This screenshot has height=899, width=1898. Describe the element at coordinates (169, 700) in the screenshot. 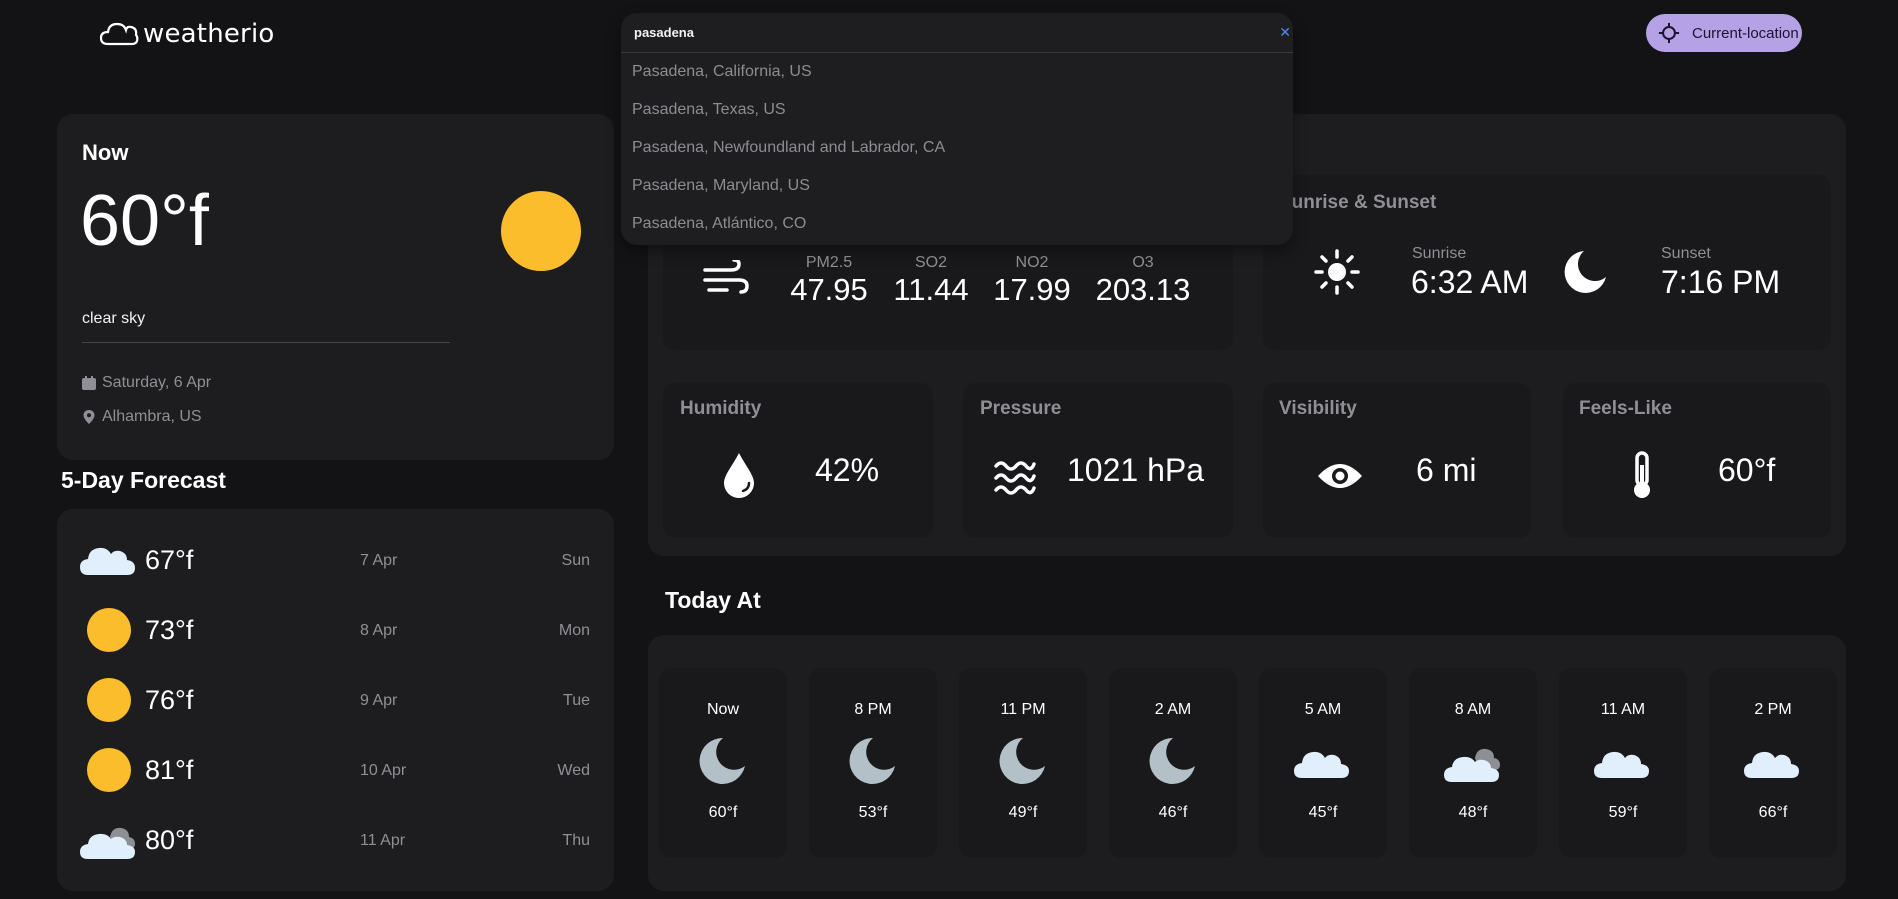

I see `forecast-temp: 76°f` at that location.